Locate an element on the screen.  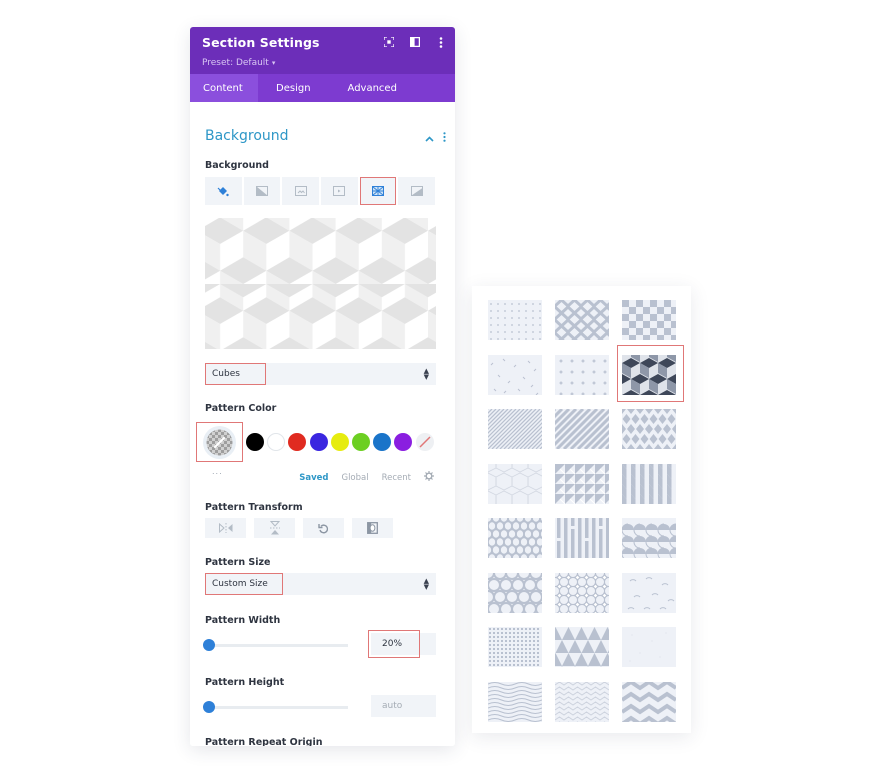
pattern-height-label: Pattern Height is located at coordinates (245, 682).